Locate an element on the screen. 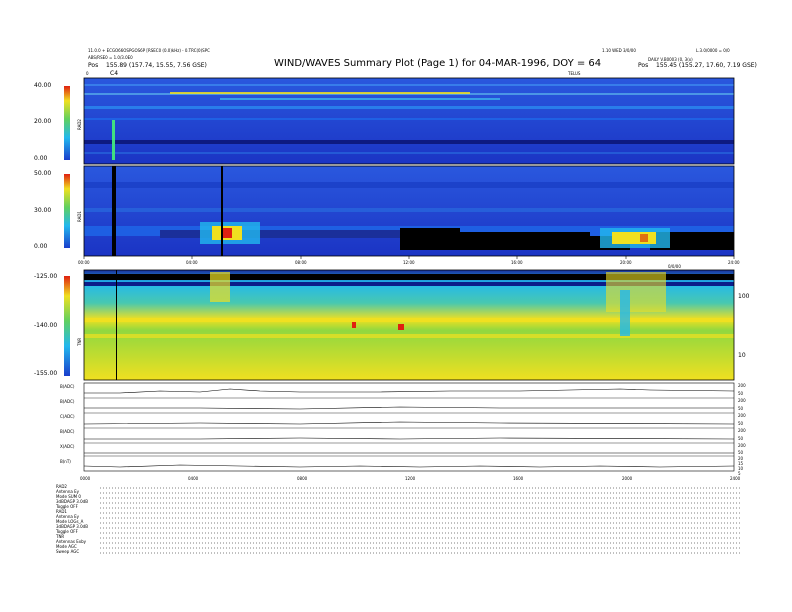 This screenshot has height=612, width=792. xtick-5: 20:00 is located at coordinates (626, 262).